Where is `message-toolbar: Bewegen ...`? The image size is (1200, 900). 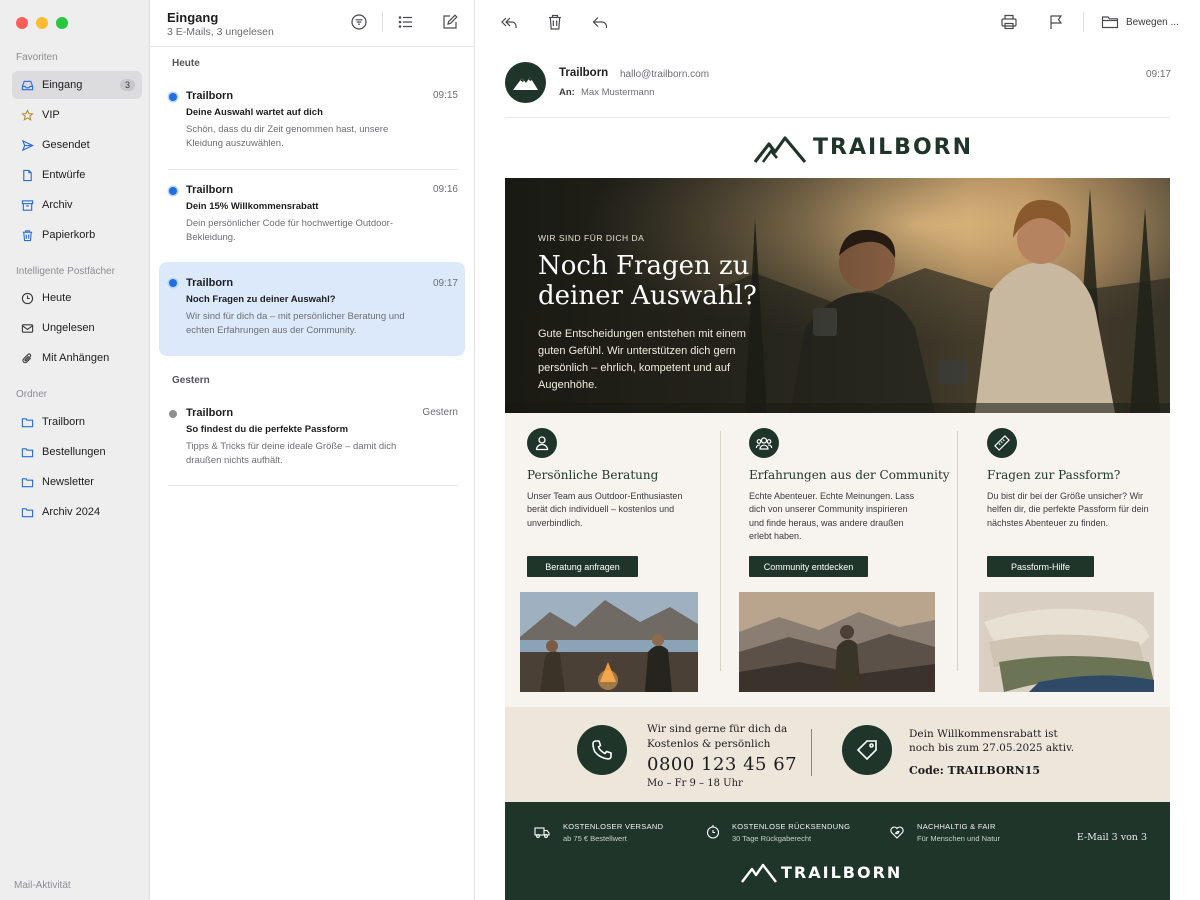
message-toolbar: Bewegen ... is located at coordinates (837, 23).